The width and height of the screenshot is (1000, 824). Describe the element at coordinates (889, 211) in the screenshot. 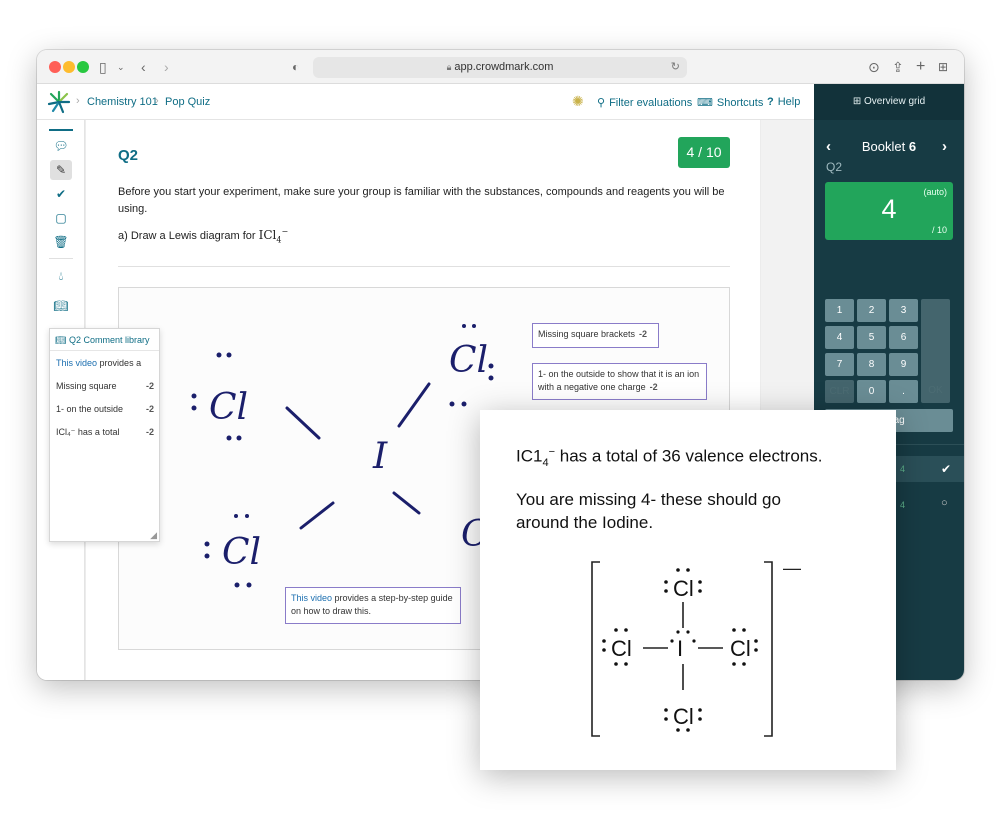

I see `score-display: (auto) 4 / 10` at that location.